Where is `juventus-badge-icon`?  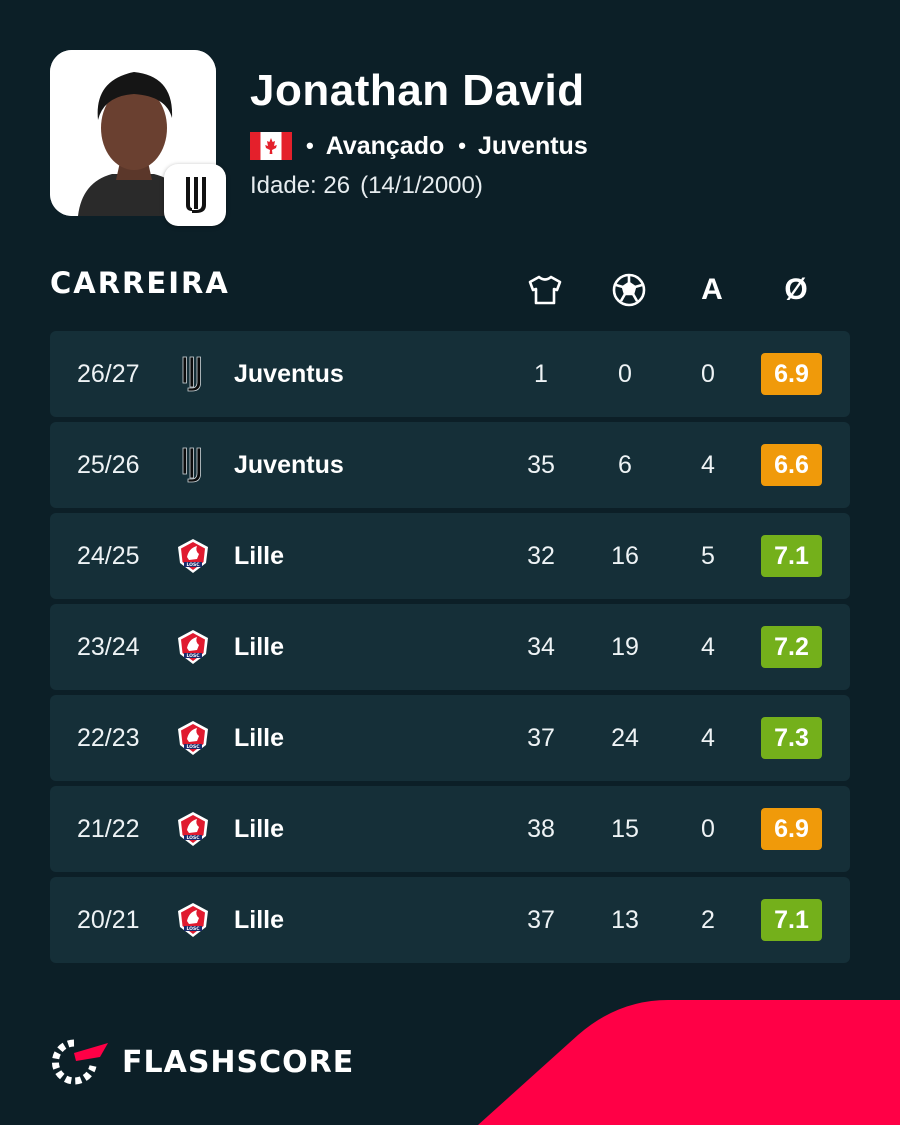
juventus-badge-icon is located at coordinates (195, 195).